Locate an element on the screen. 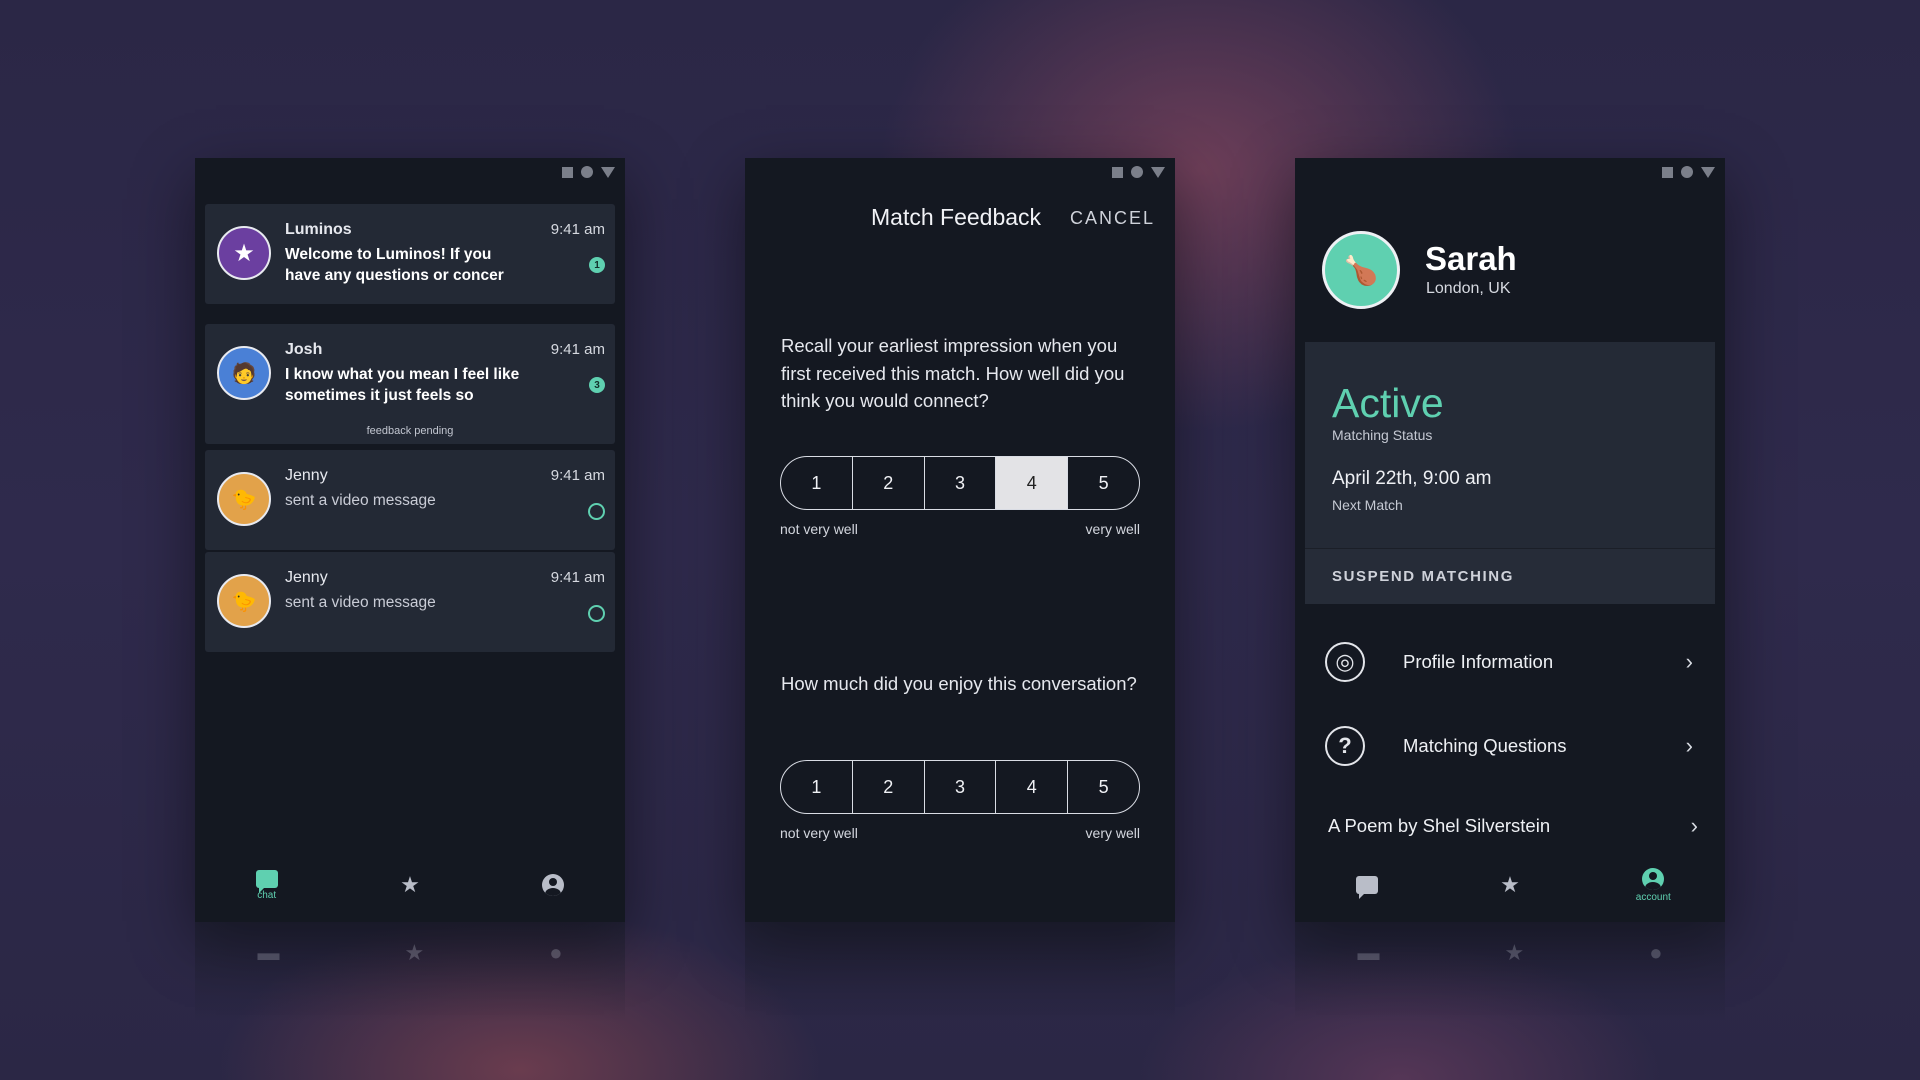 This screenshot has height=1080, width=1920. menu-item-matching-questions: ? Matching Questions › is located at coordinates (1510, 746).